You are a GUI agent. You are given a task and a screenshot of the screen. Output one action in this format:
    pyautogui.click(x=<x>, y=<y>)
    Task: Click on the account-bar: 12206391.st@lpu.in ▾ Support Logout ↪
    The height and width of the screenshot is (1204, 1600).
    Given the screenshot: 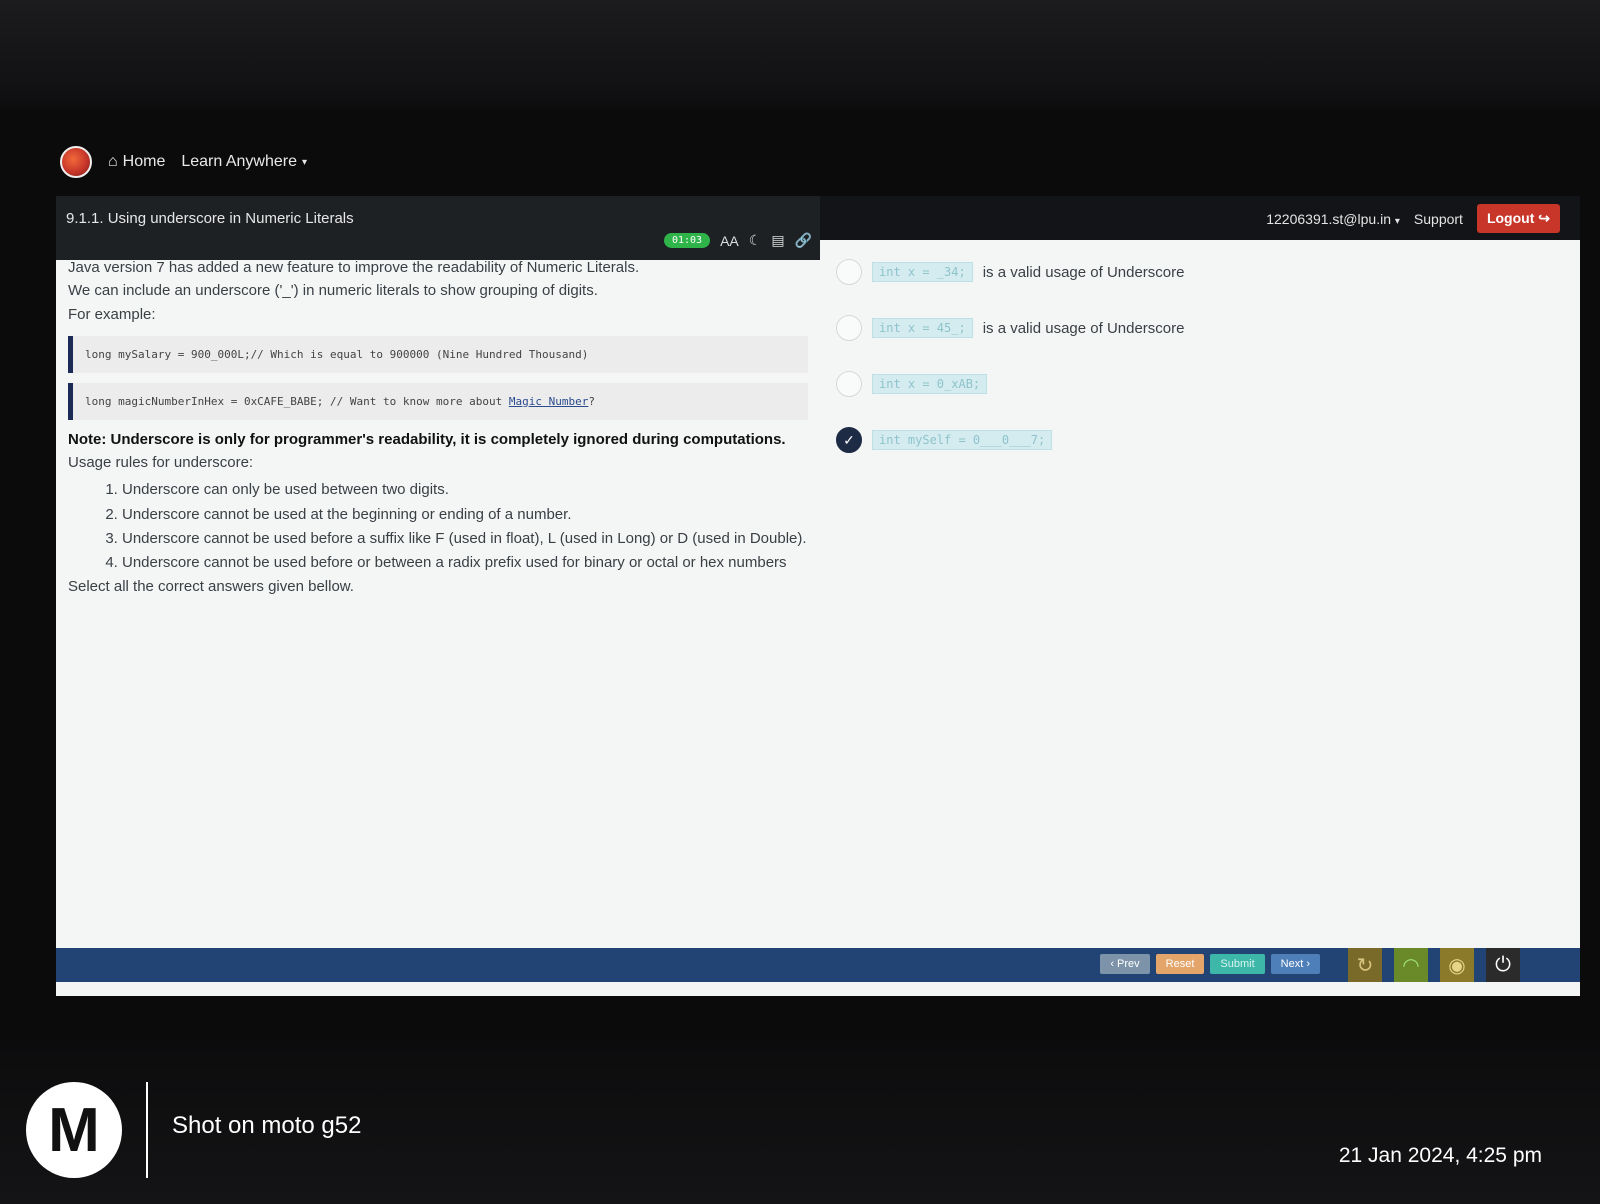 What is the action you would take?
    pyautogui.click(x=1413, y=218)
    